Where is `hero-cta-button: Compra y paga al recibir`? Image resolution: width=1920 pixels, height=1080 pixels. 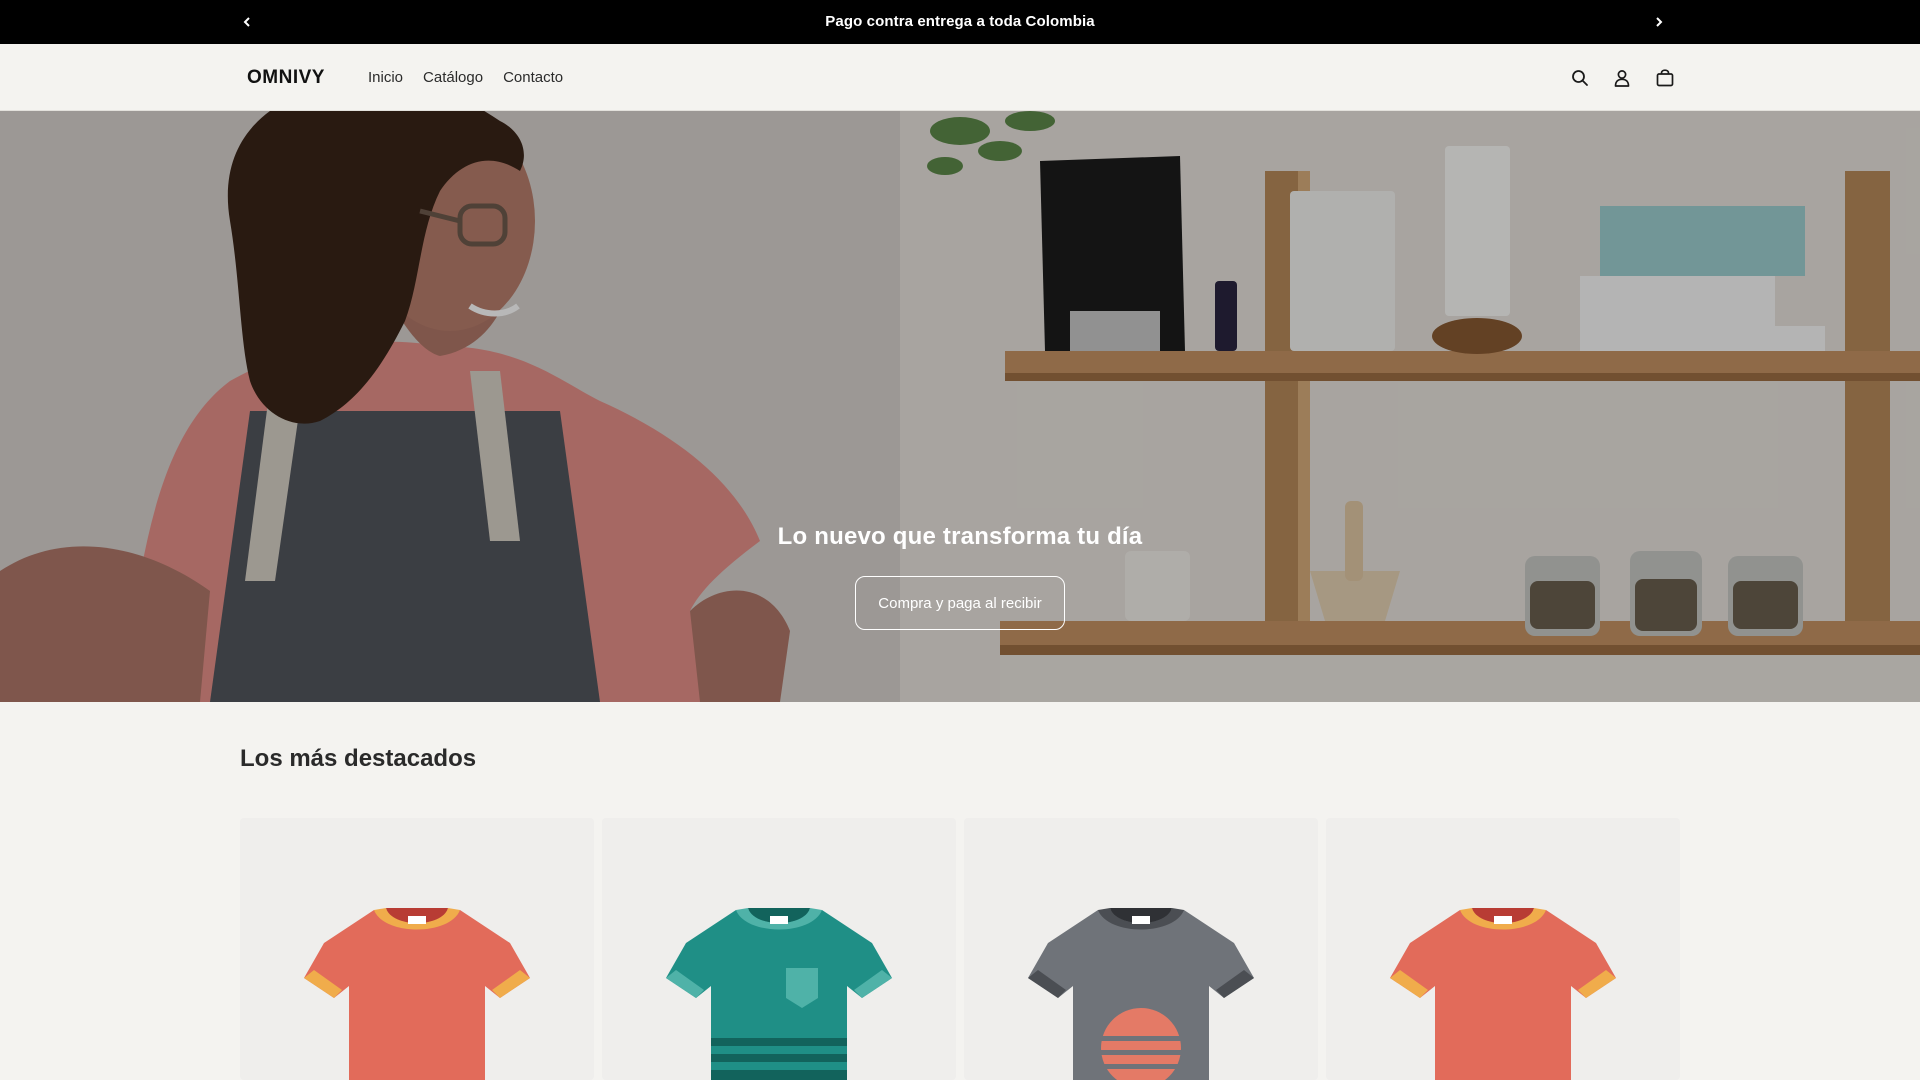
hero-cta-button: Compra y paga al recibir is located at coordinates (960, 603).